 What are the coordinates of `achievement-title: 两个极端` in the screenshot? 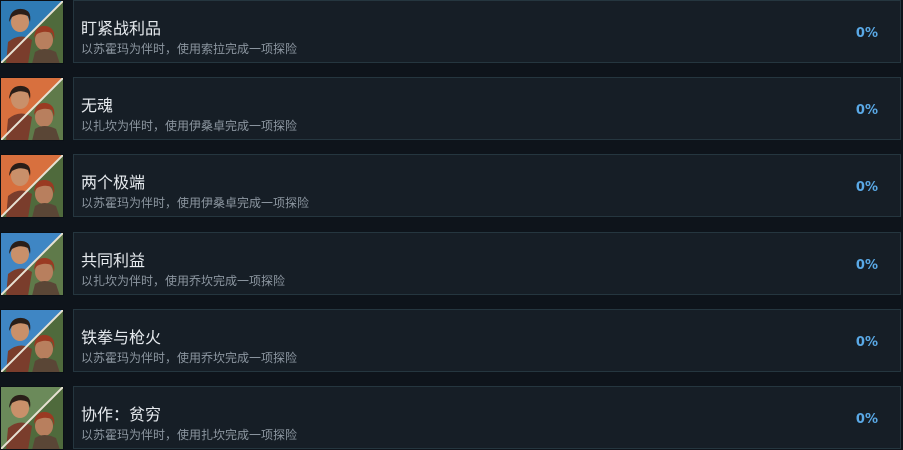 It's located at (113, 182).